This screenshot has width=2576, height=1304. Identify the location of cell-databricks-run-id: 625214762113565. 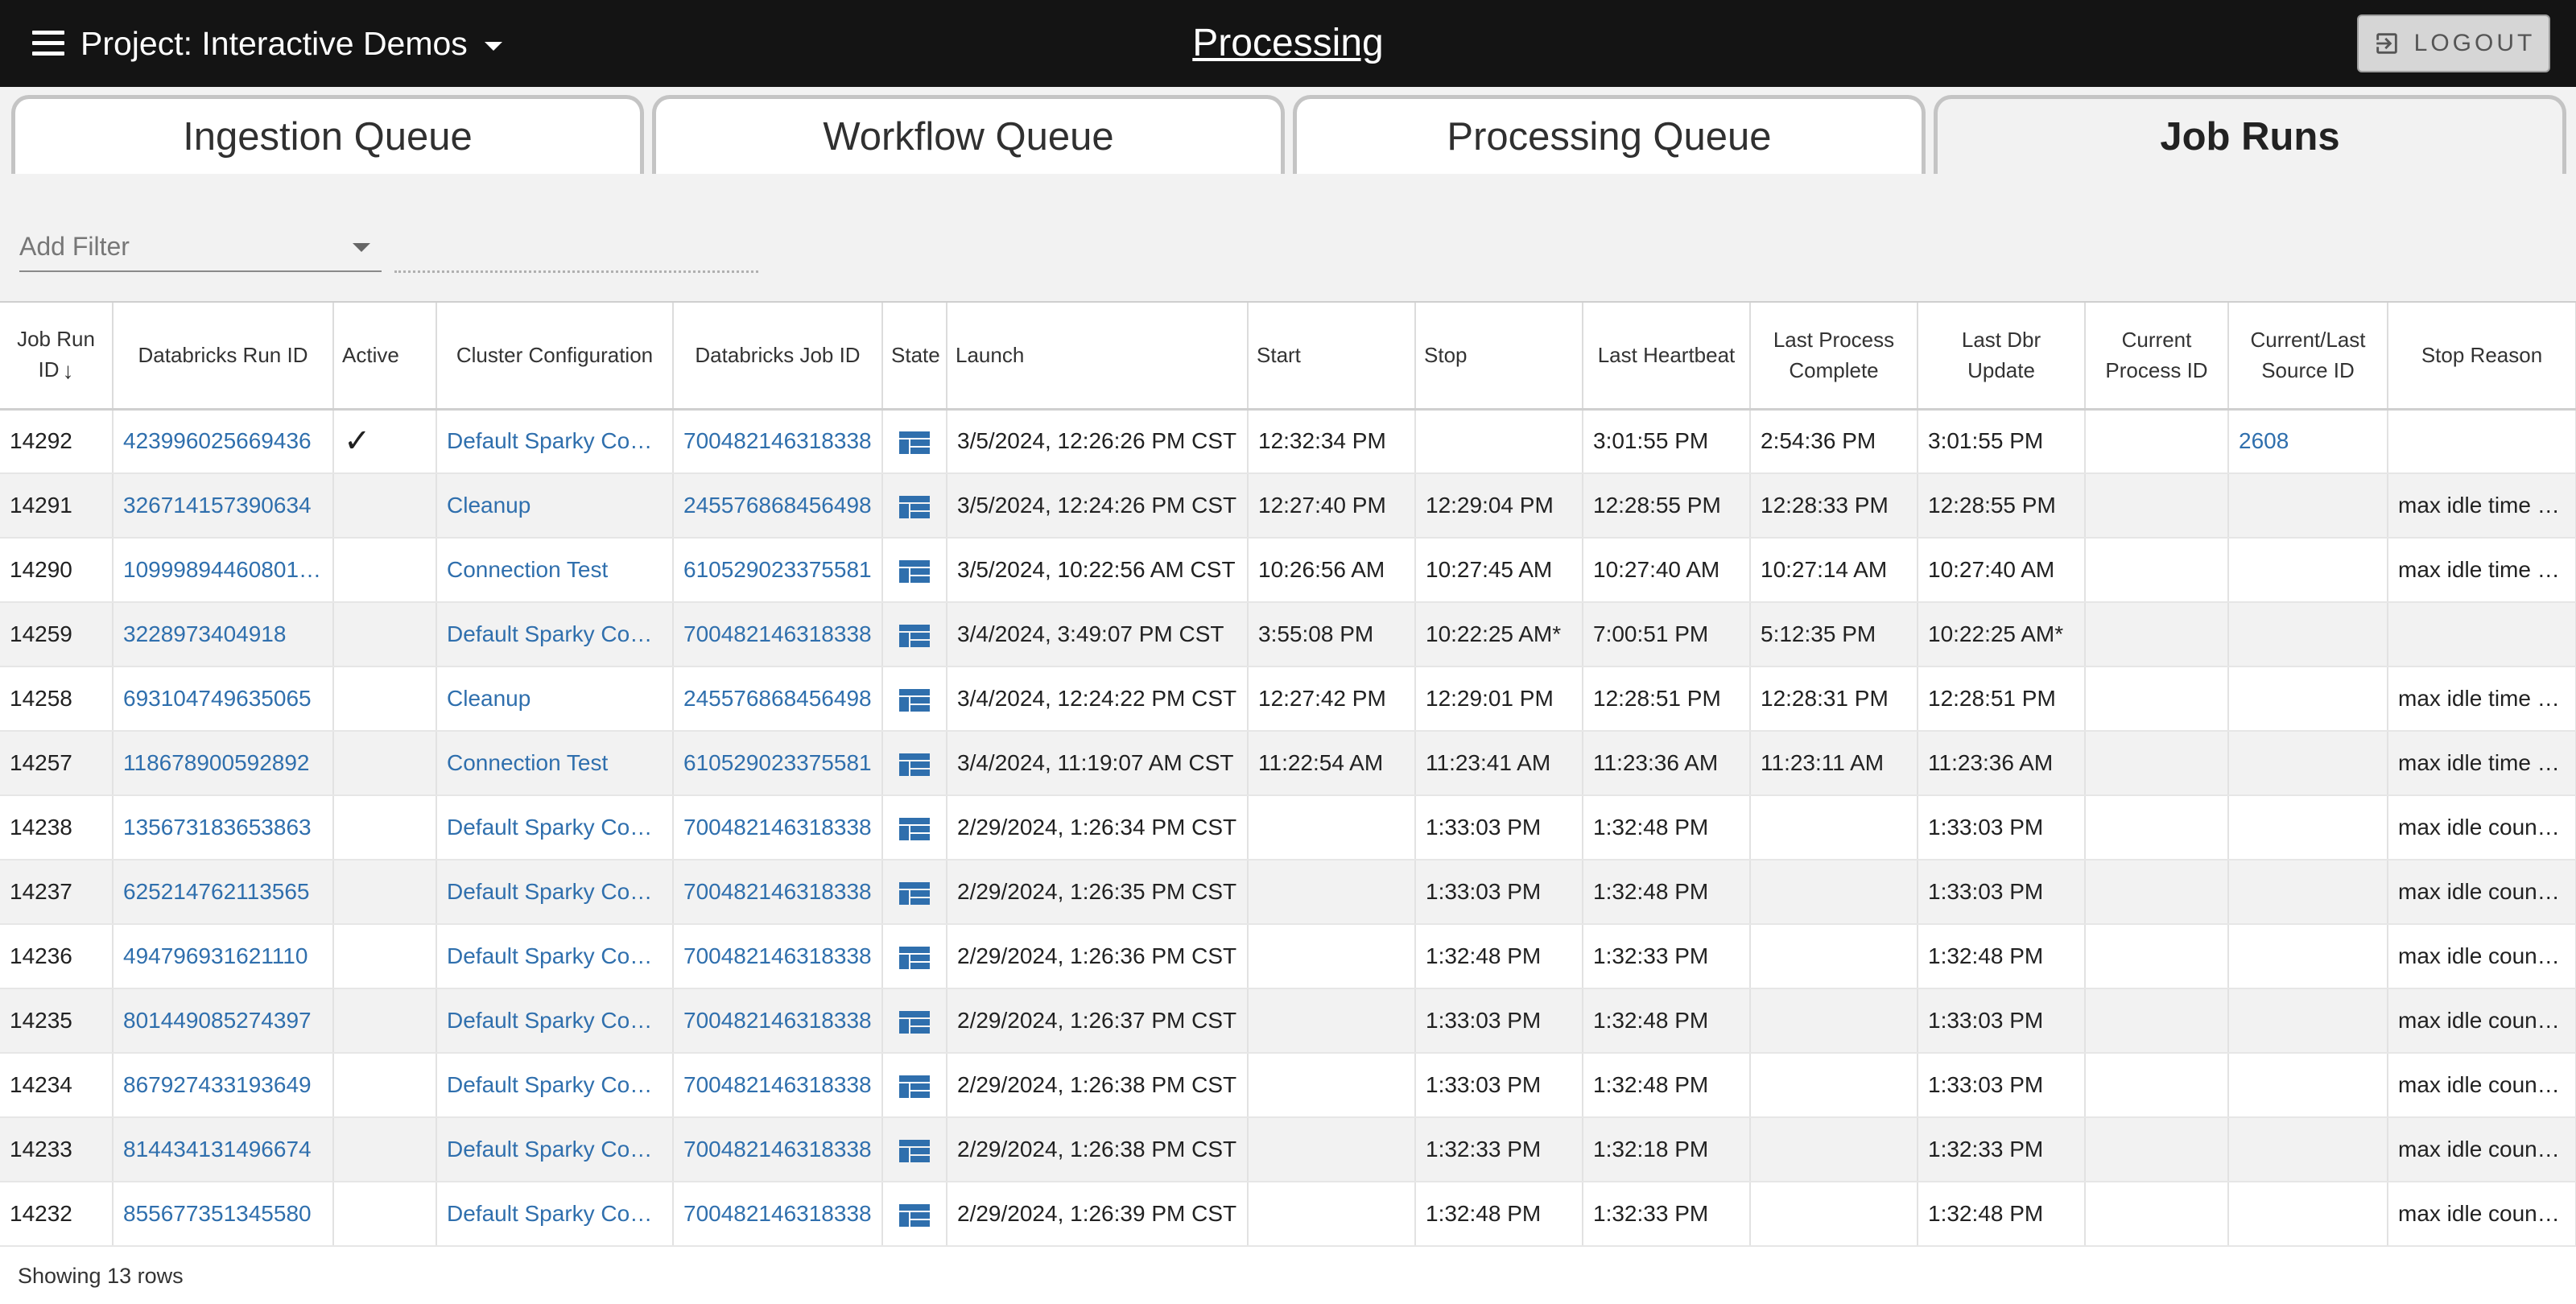
(223, 892).